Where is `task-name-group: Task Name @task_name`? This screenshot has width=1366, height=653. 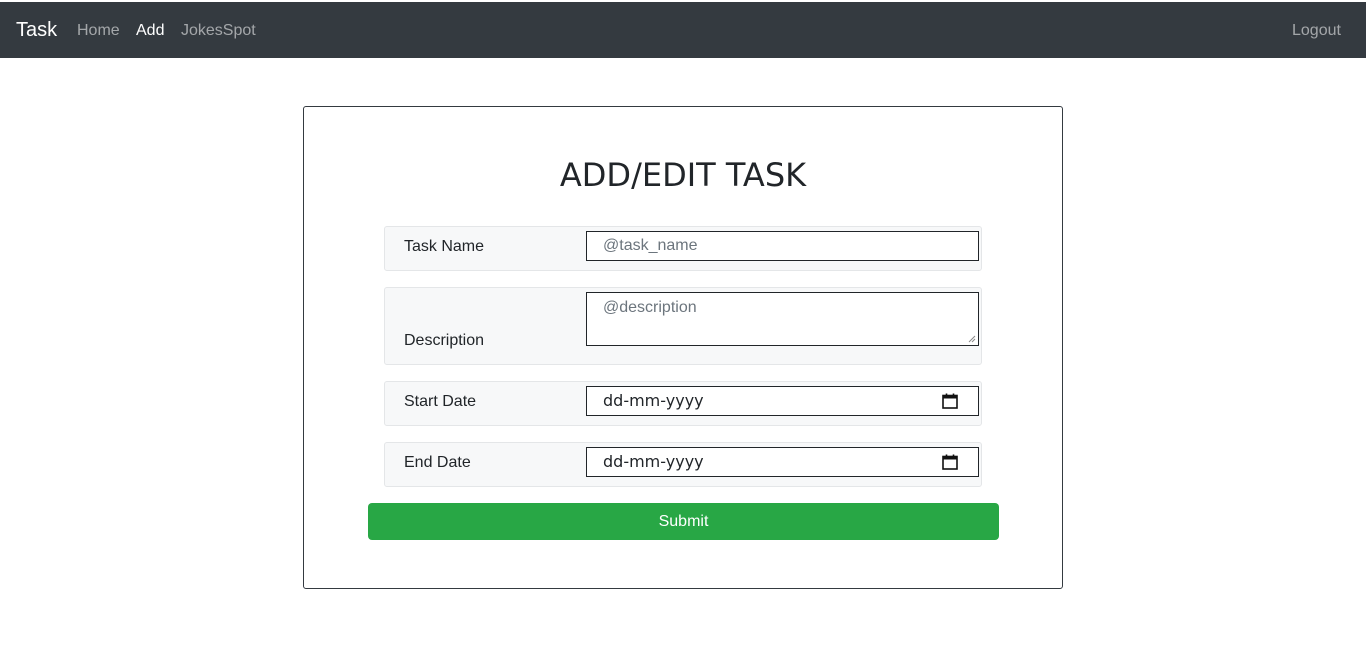 task-name-group: Task Name @task_name is located at coordinates (683, 248).